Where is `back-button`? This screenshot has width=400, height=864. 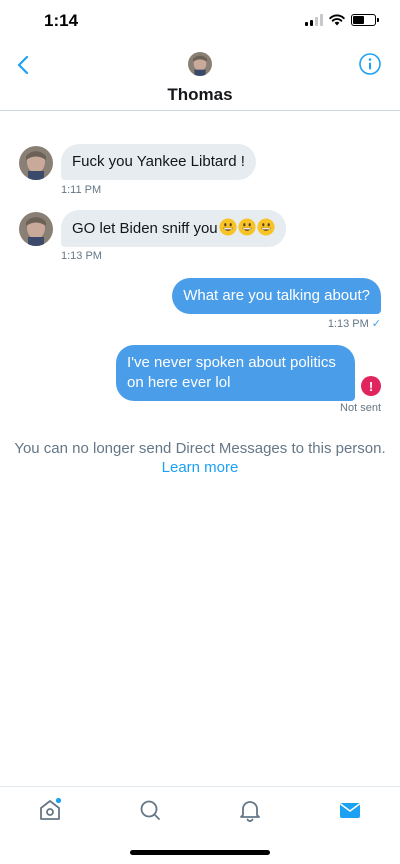 back-button is located at coordinates (23, 65).